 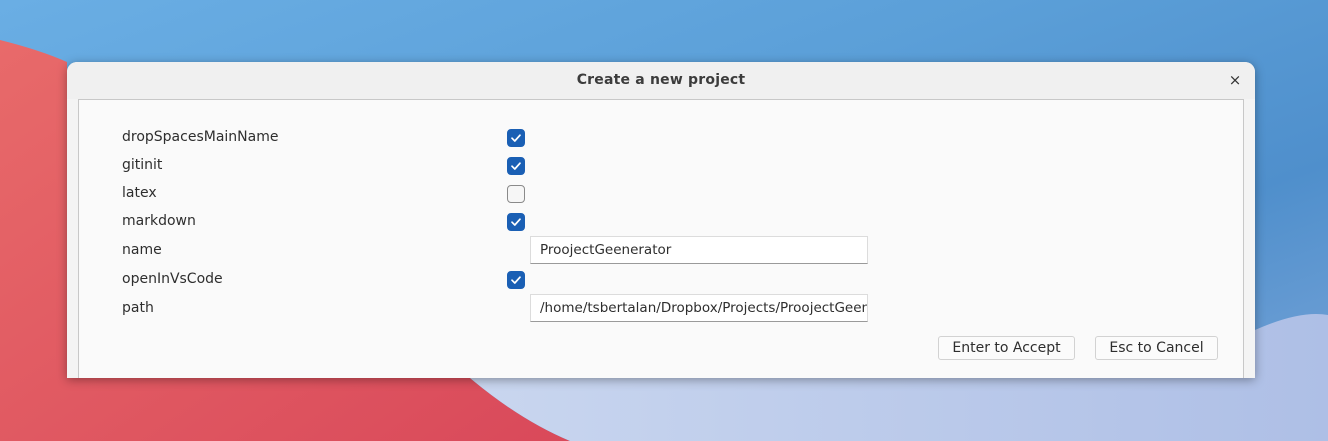 What do you see at coordinates (1156, 348) in the screenshot?
I see `cancel-button: Esc to Cancel` at bounding box center [1156, 348].